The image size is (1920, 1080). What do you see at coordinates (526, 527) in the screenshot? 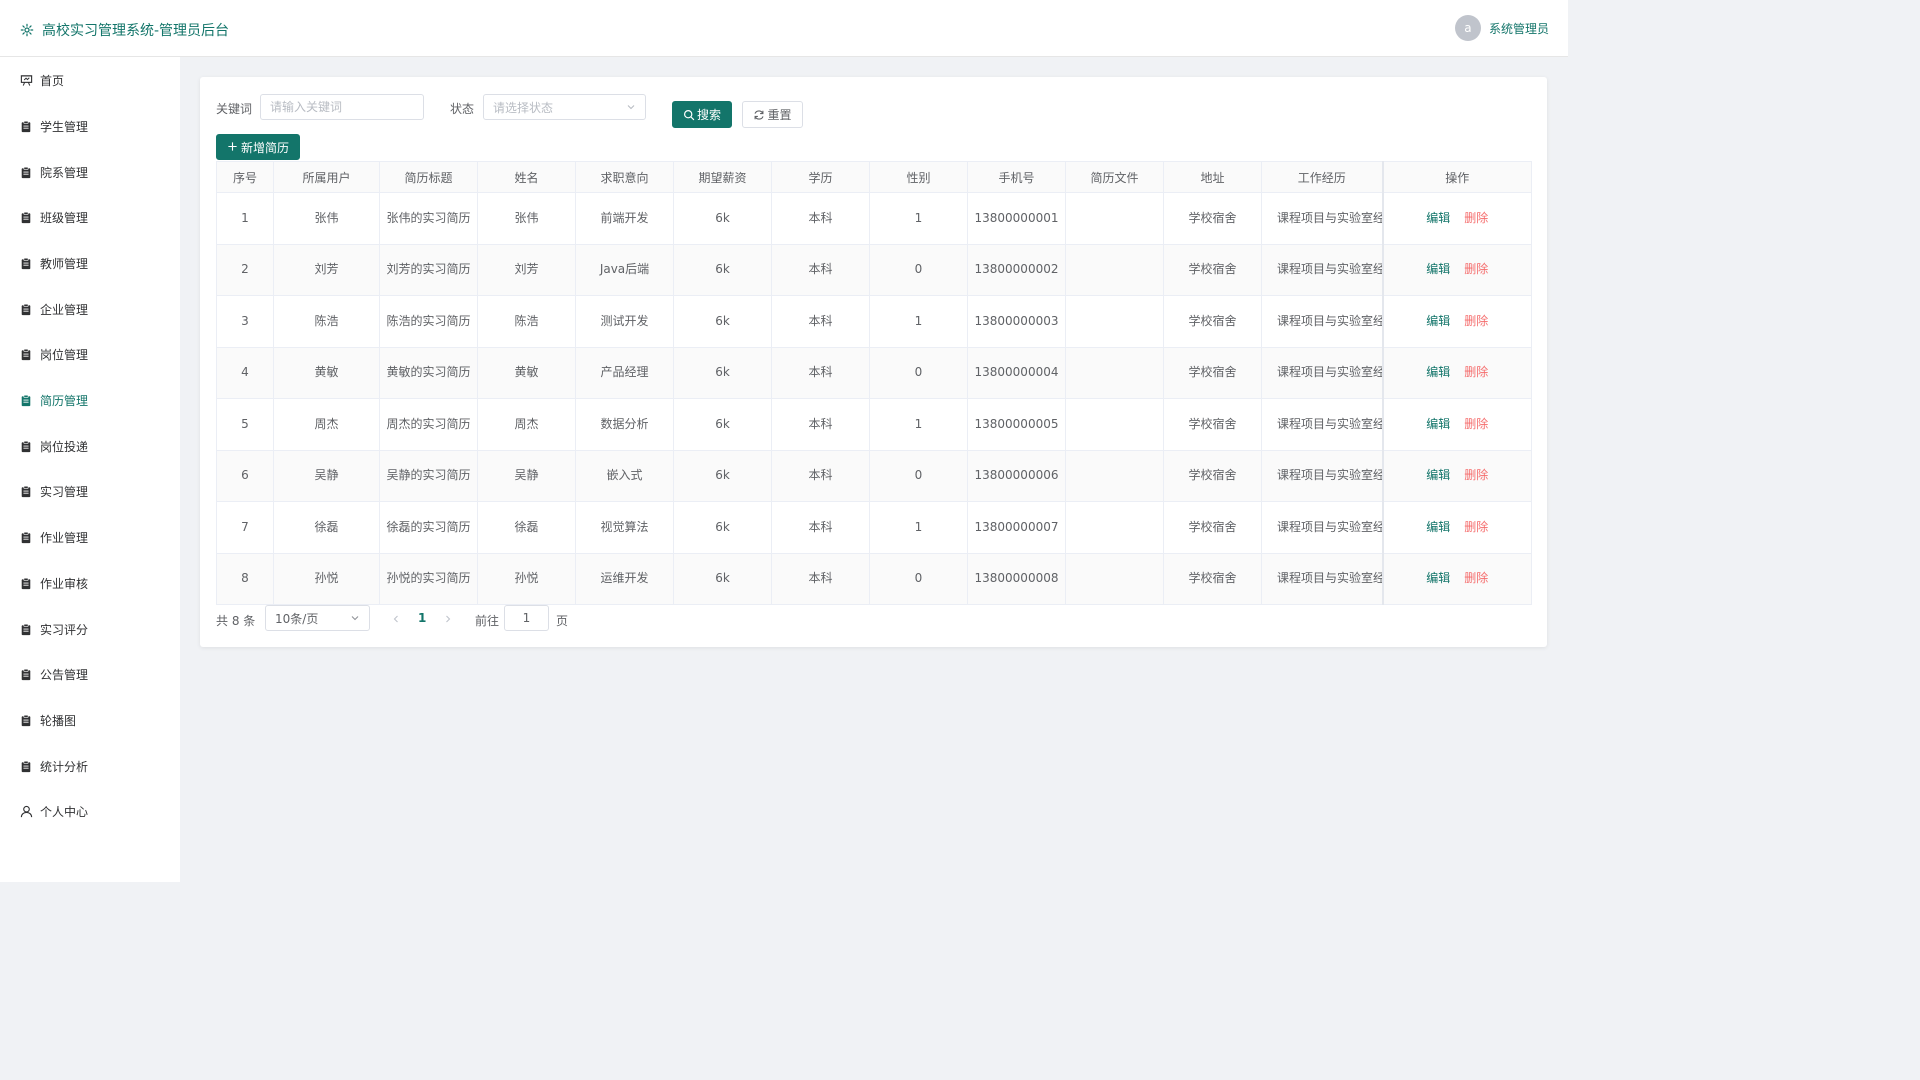
I see `cell-name: 徐磊` at bounding box center [526, 527].